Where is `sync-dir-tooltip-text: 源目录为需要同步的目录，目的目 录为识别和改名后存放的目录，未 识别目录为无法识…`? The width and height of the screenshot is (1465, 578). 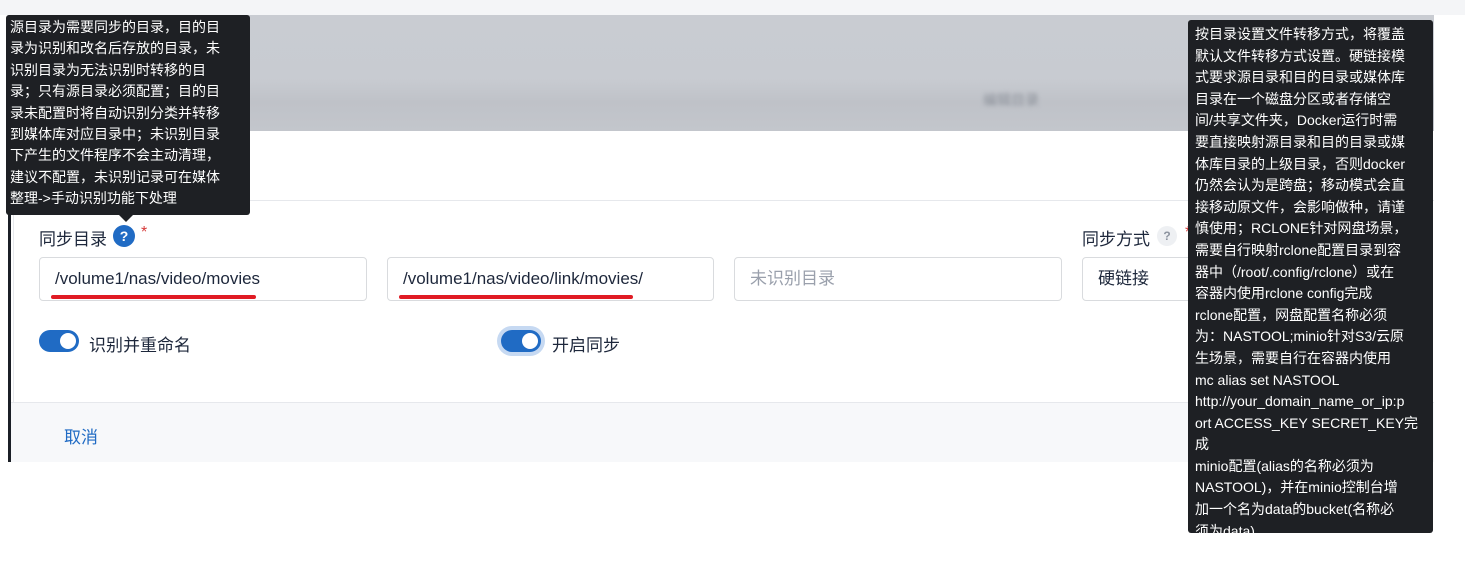 sync-dir-tooltip-text: 源目录为需要同步的目录，目的目 录为识别和改名后存放的目录，未 识别目录为无法识… is located at coordinates (115, 113).